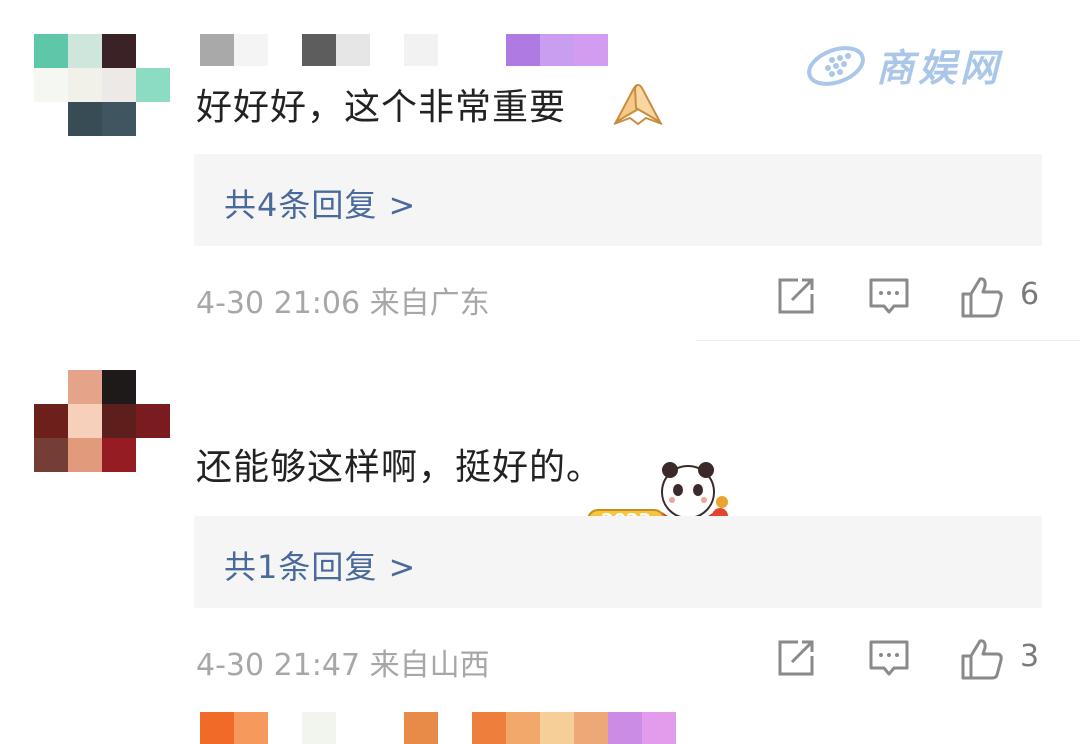  I want to click on comment-location: 来自山西, so click(429, 665).